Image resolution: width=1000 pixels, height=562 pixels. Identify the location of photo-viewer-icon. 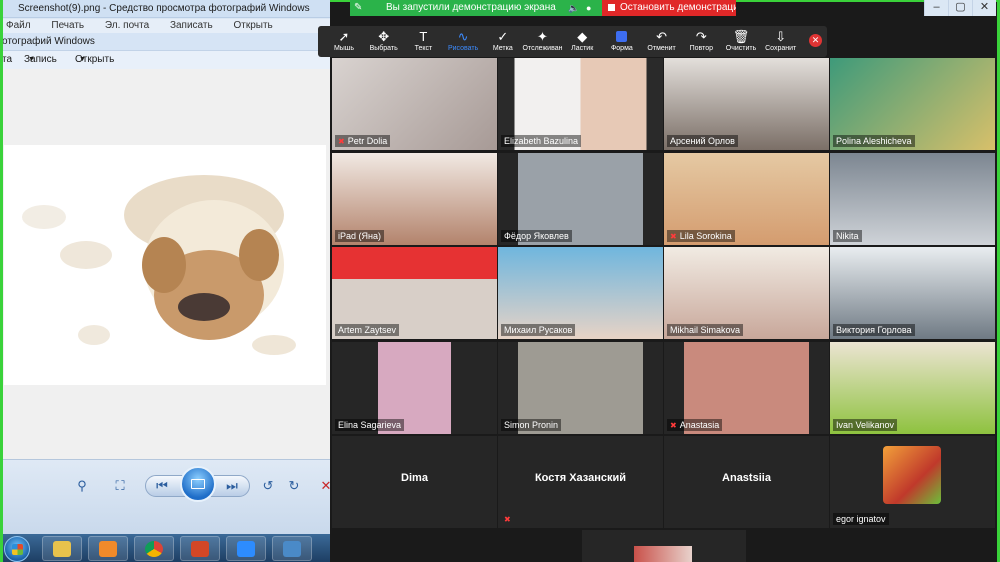
(292, 548).